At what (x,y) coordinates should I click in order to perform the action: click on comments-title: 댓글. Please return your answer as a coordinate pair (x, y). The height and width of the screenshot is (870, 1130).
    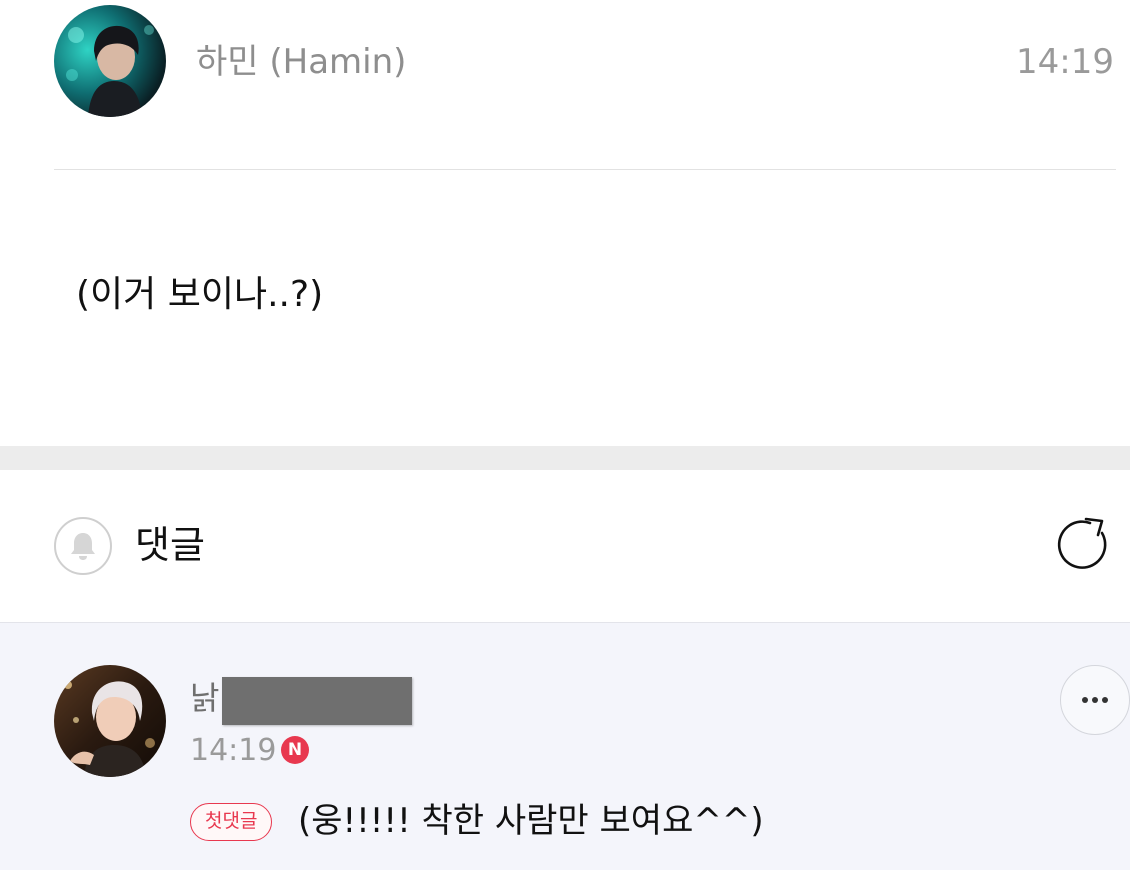
    Looking at the image, I should click on (170, 545).